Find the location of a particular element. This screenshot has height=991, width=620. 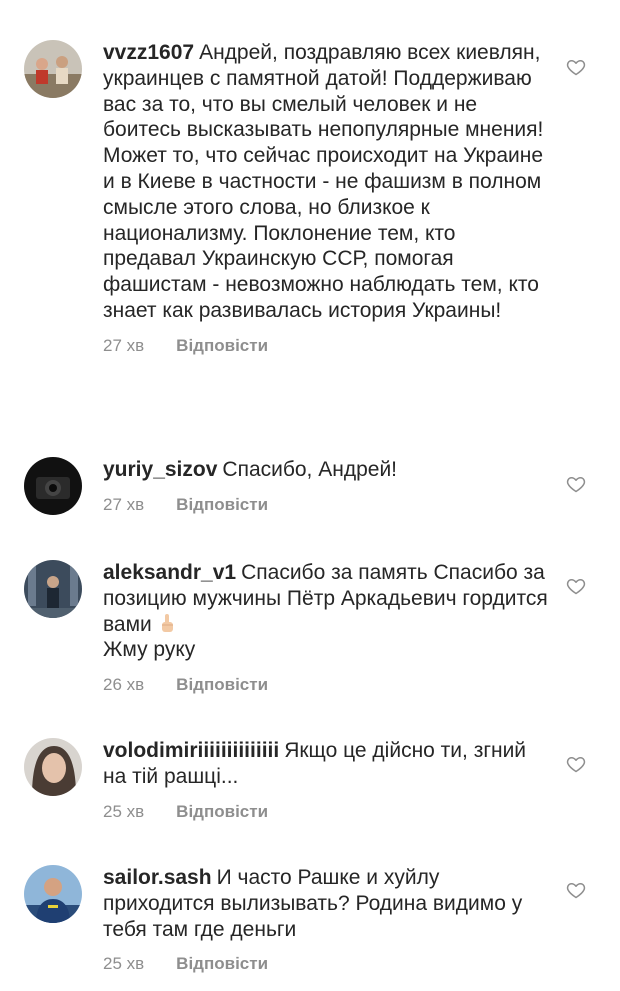

comment-username: sailor.sash is located at coordinates (157, 877).